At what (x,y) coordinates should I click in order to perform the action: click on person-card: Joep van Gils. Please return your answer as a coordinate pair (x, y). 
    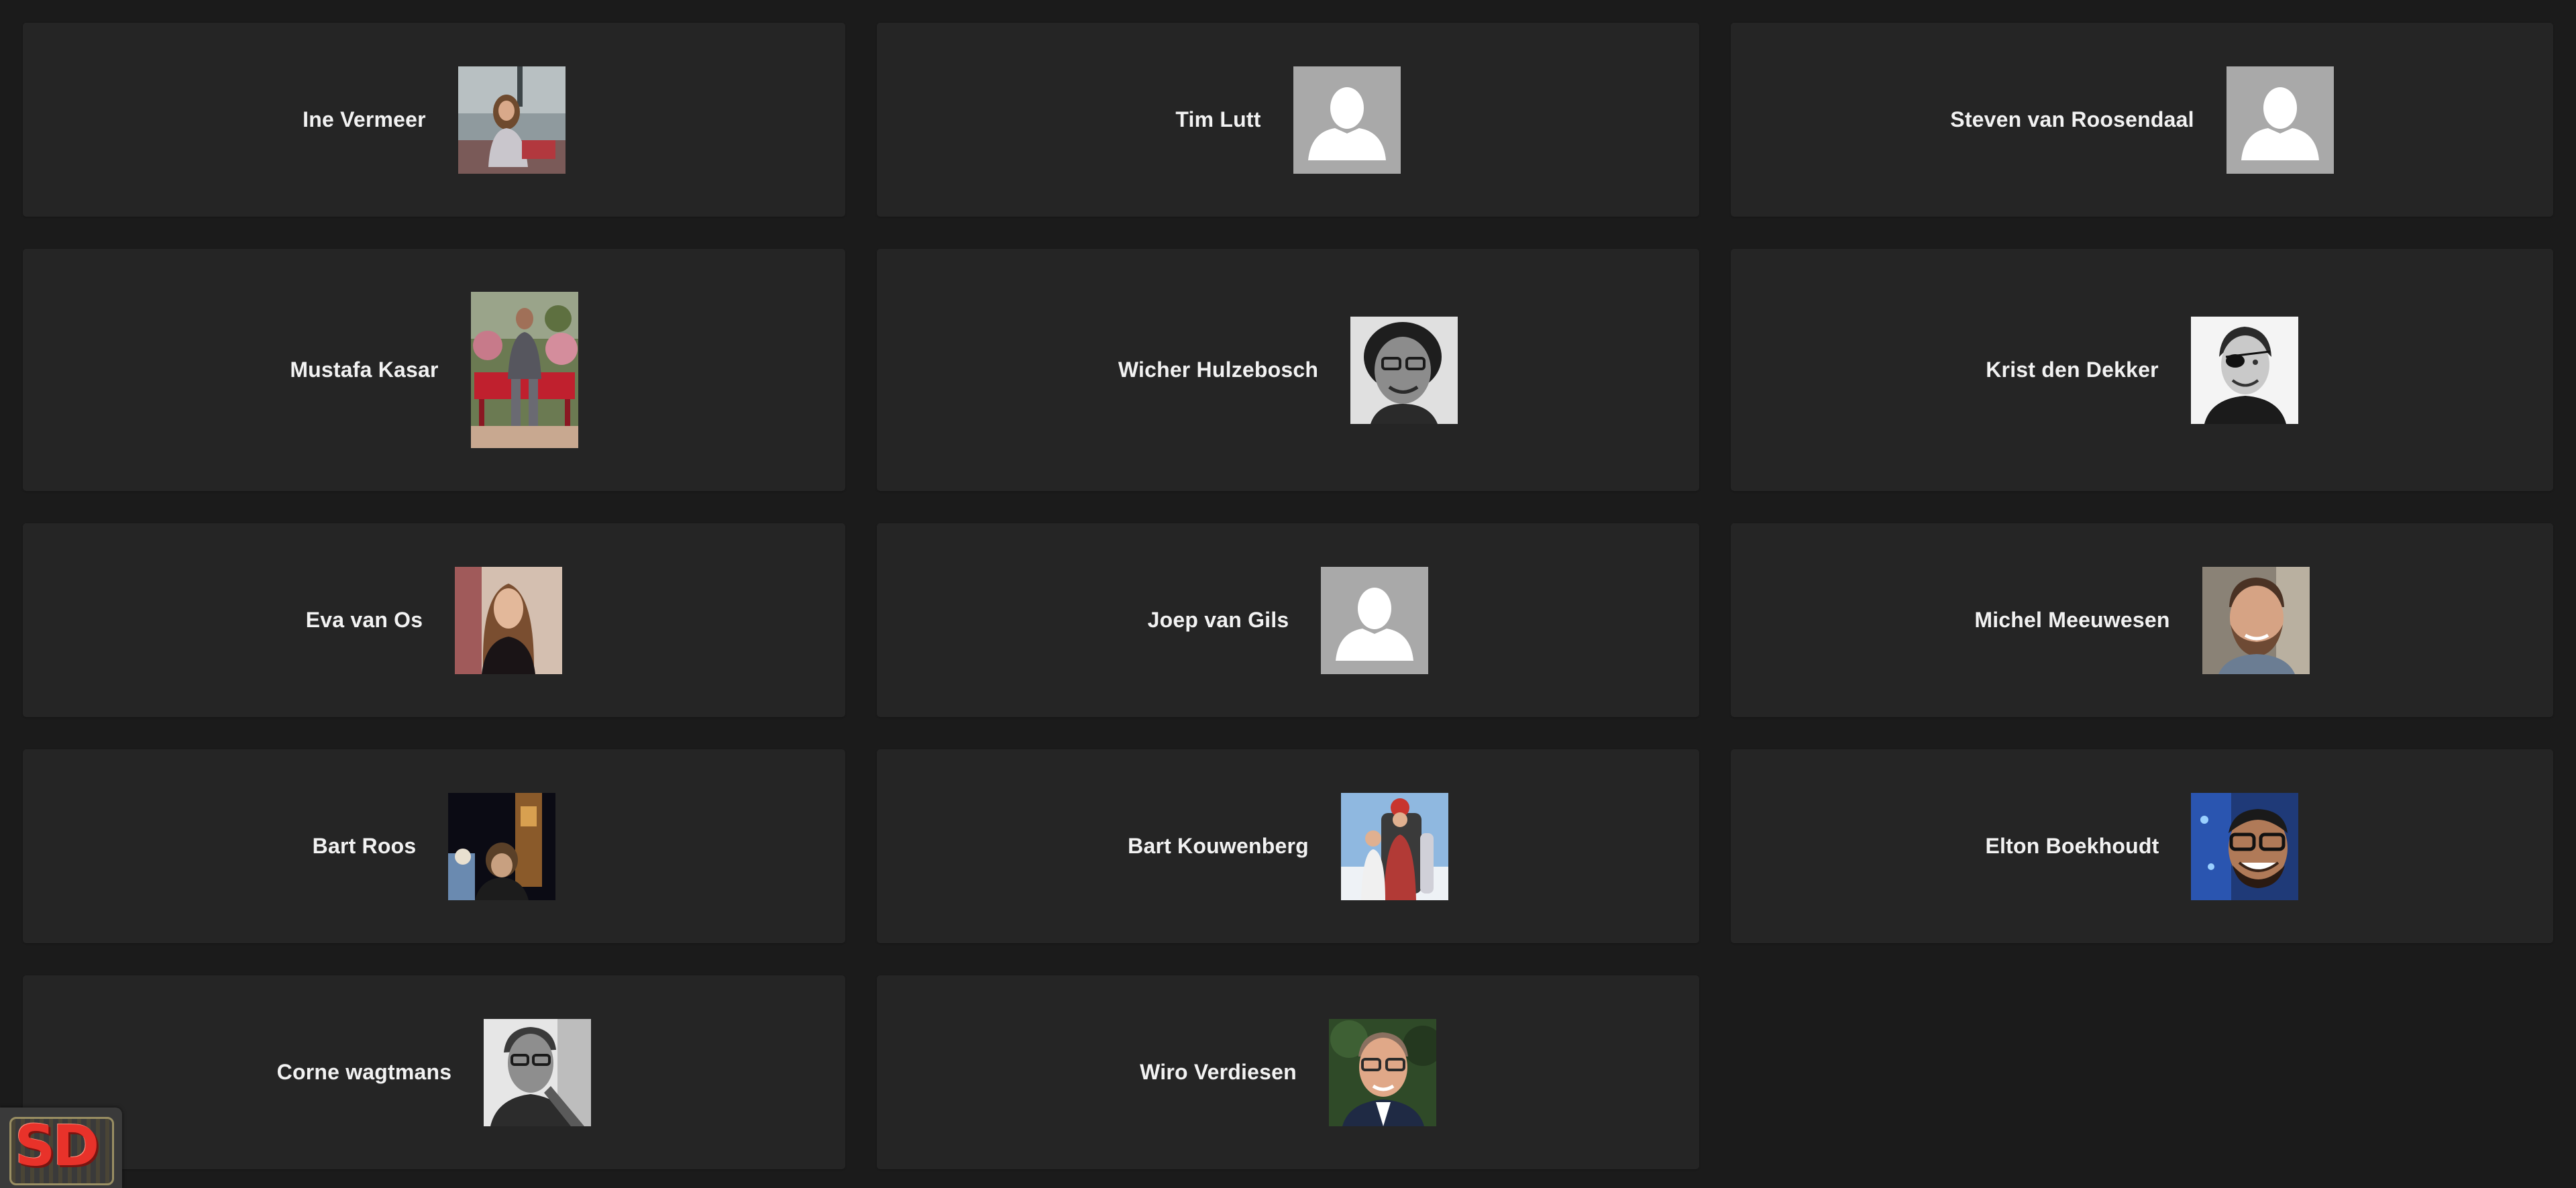
    Looking at the image, I should click on (1288, 620).